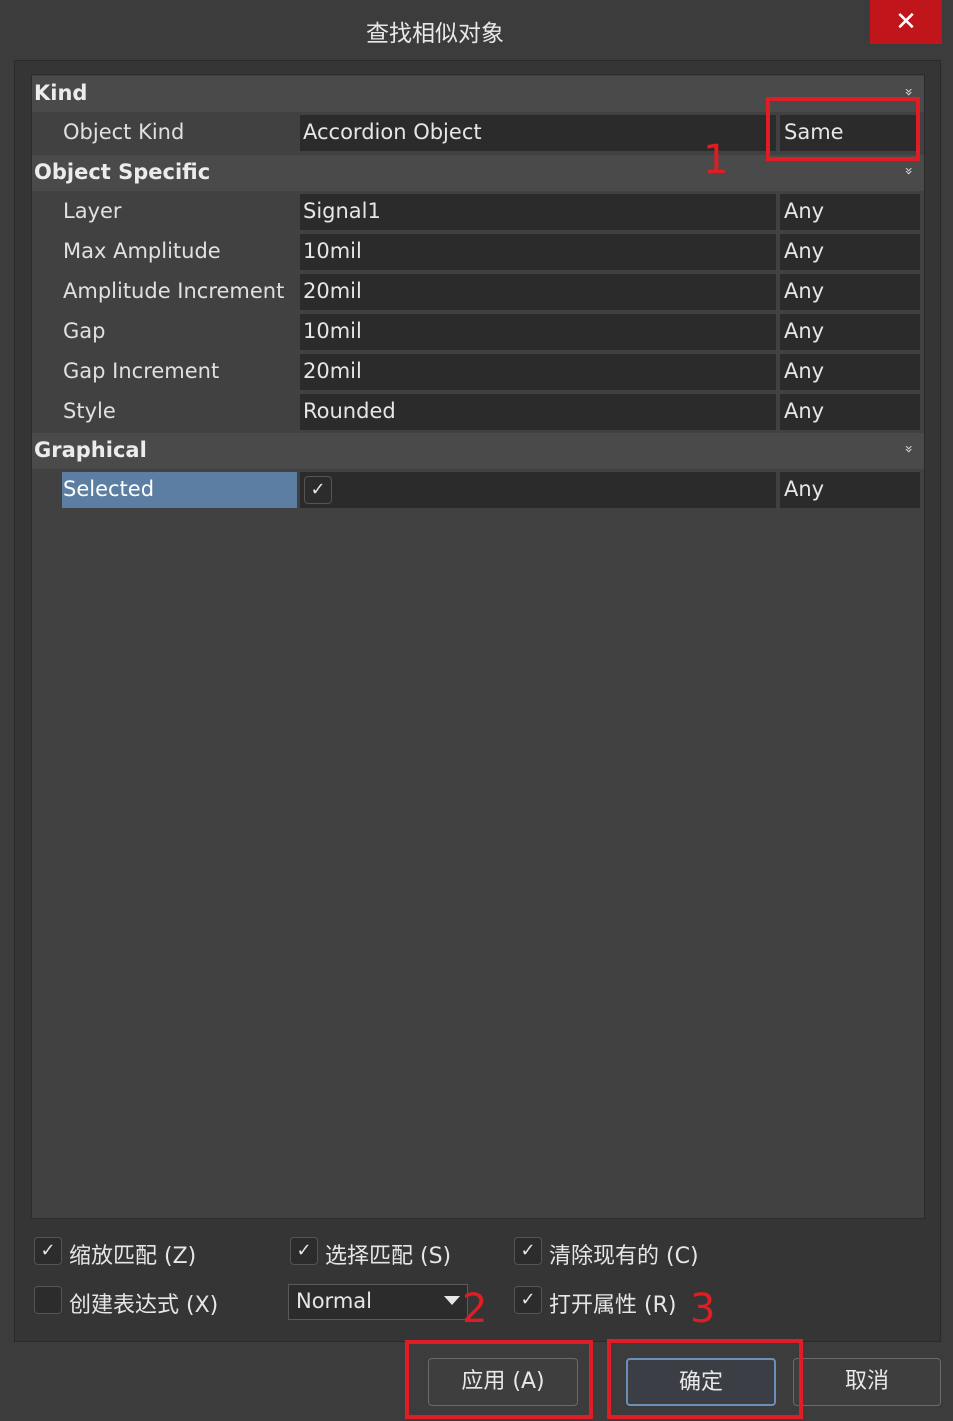 Image resolution: width=953 pixels, height=1421 pixels. What do you see at coordinates (804, 291) in the screenshot?
I see `amplitude-increment-match: Any` at bounding box center [804, 291].